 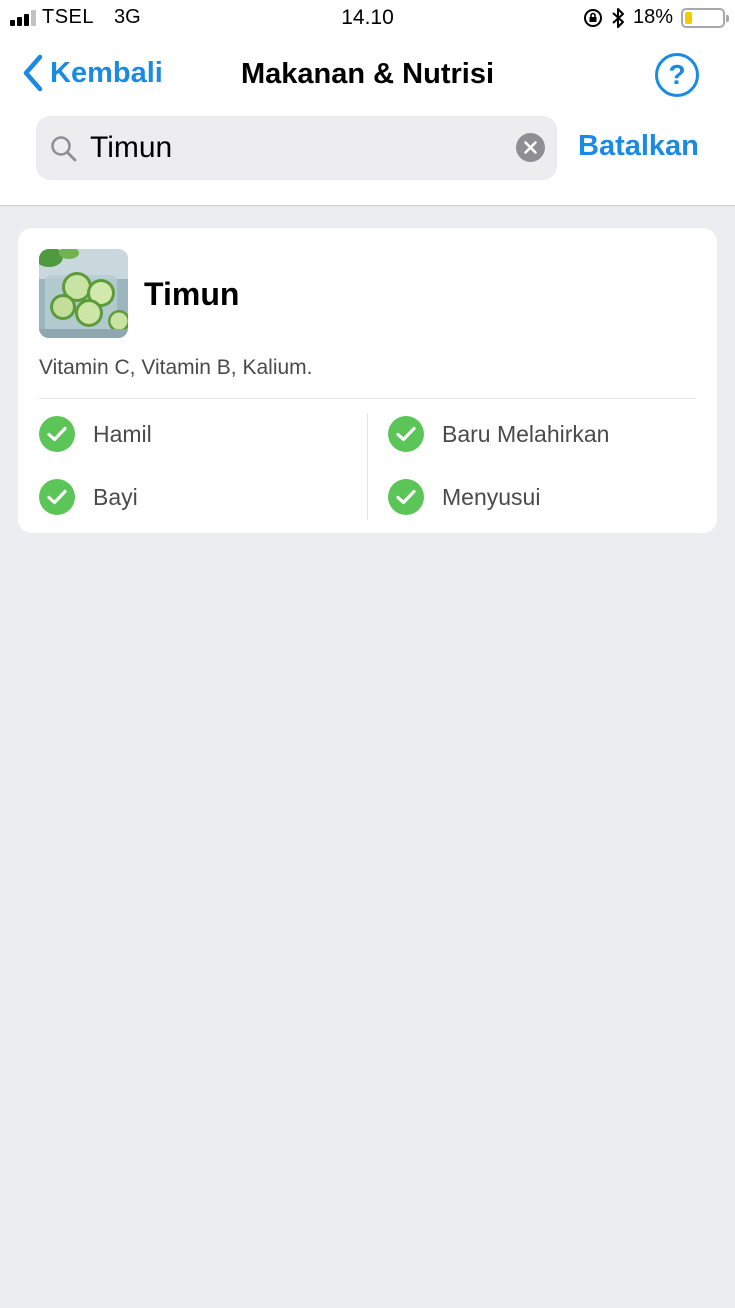 I want to click on back-button: Kembali, so click(x=92, y=73).